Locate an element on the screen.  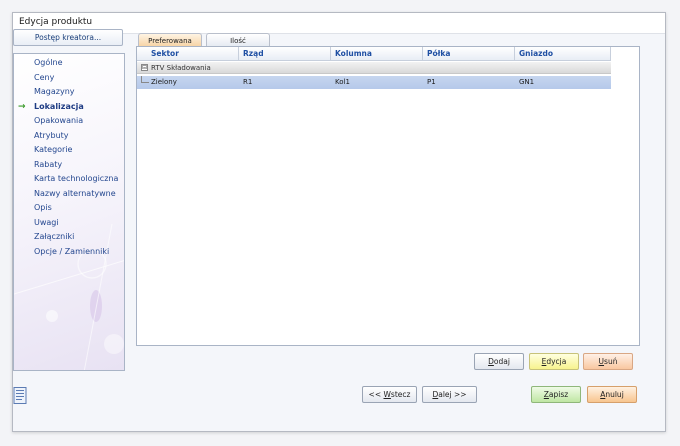
document-icon is located at coordinates (20, 395).